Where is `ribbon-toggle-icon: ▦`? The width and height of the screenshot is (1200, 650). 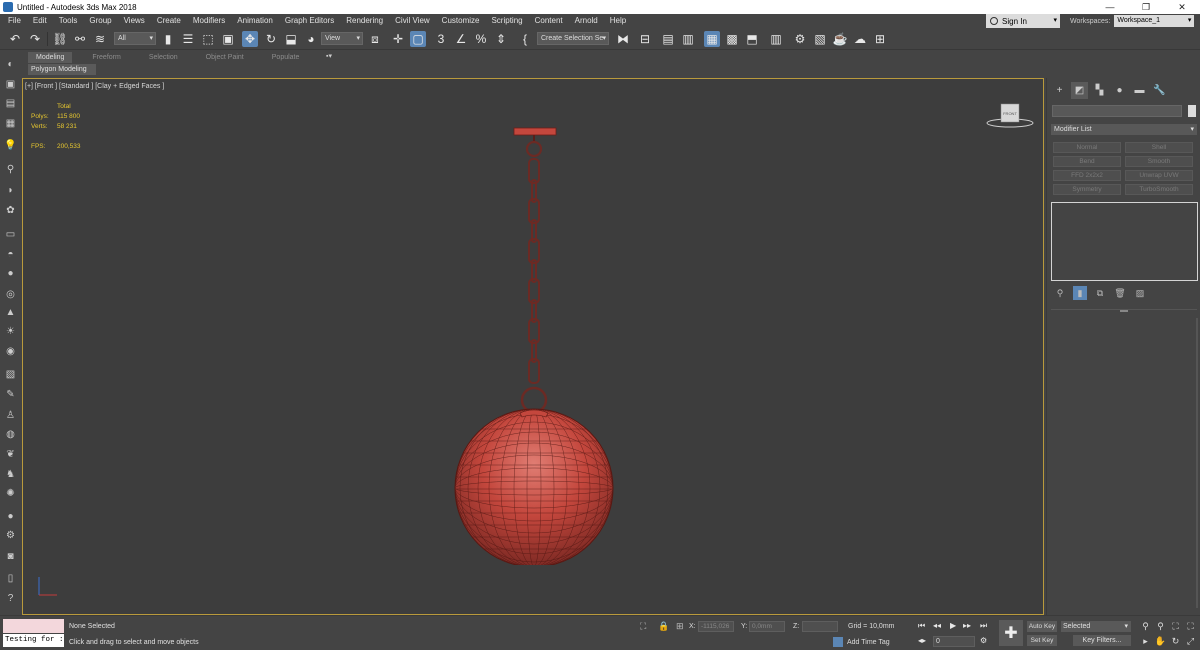
ribbon-toggle-icon: ▦ is located at coordinates (712, 39).